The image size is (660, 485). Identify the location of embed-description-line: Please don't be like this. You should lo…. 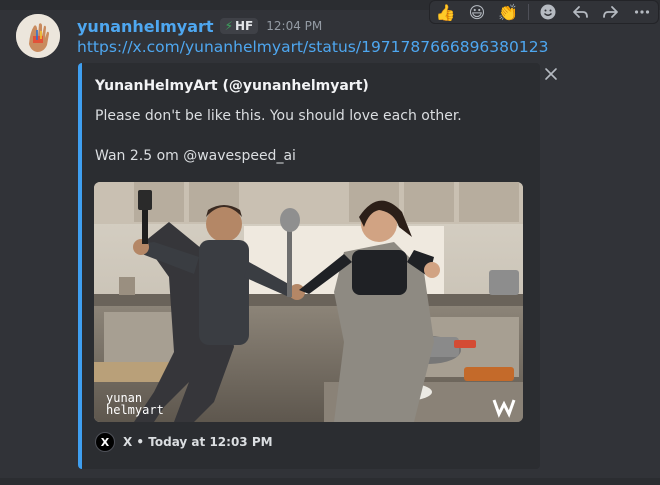
(278, 116).